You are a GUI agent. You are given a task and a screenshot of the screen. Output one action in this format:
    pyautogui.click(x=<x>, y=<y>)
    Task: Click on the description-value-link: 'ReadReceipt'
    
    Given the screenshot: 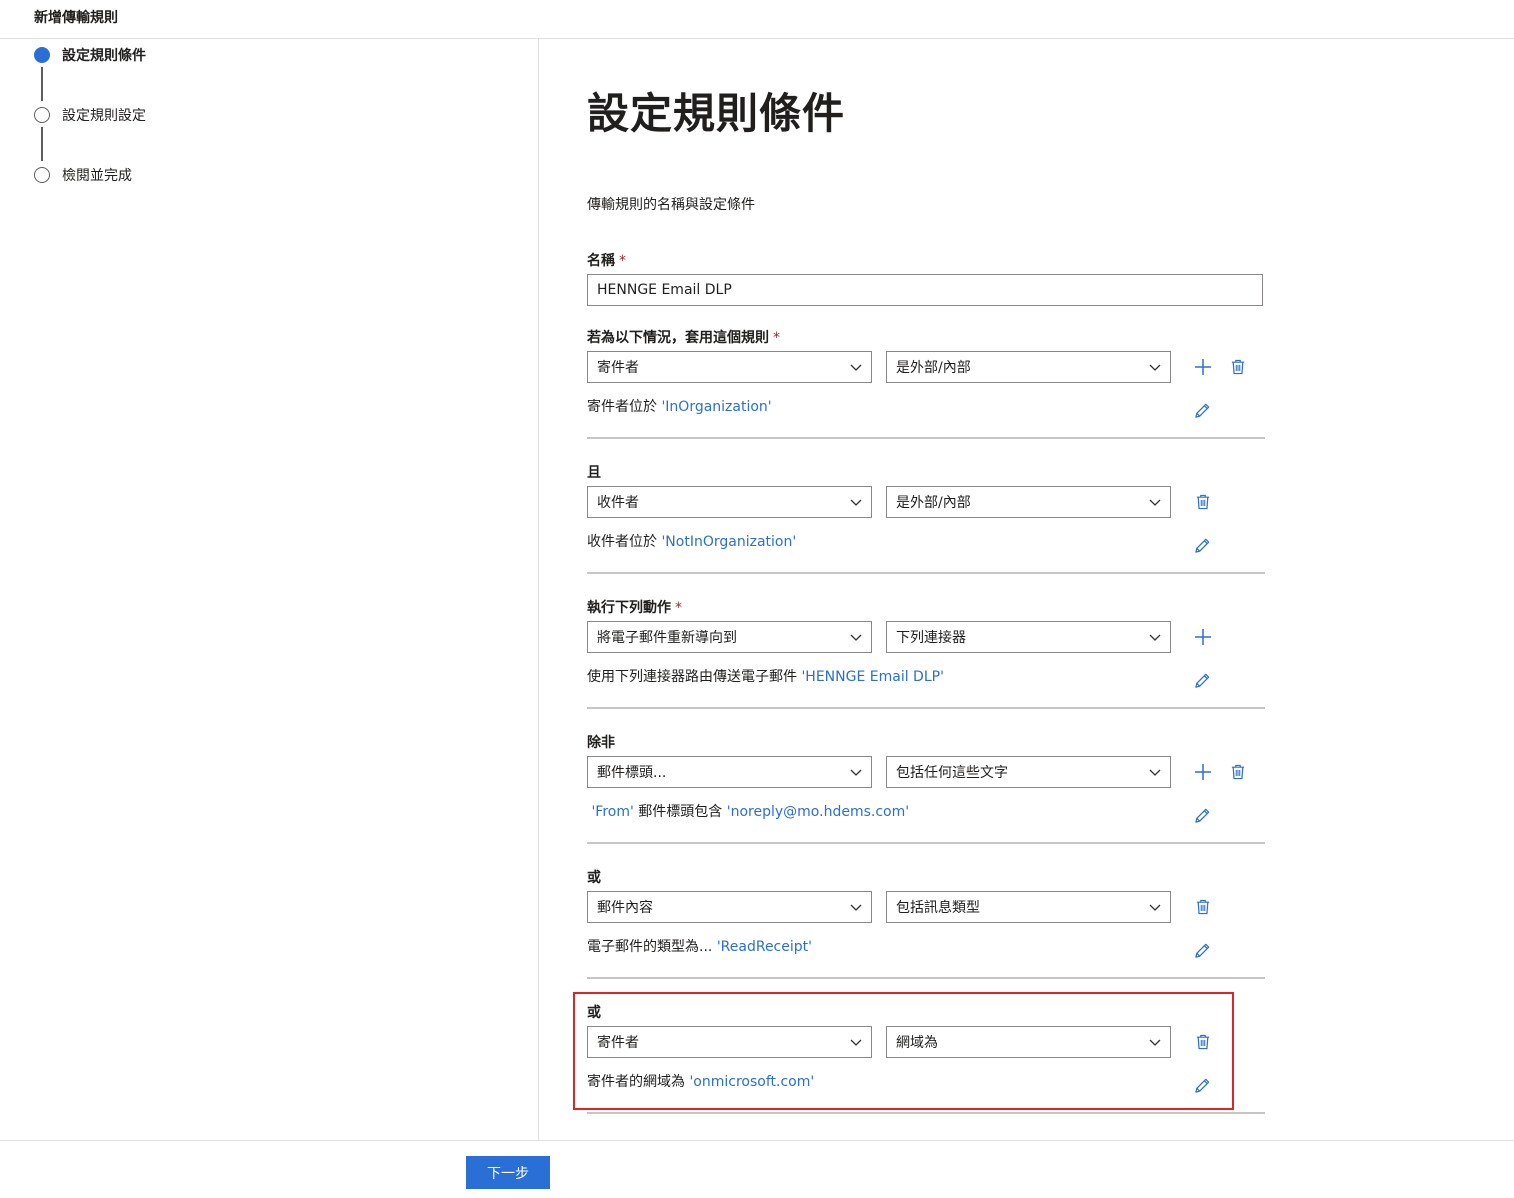 What is the action you would take?
    pyautogui.click(x=764, y=947)
    